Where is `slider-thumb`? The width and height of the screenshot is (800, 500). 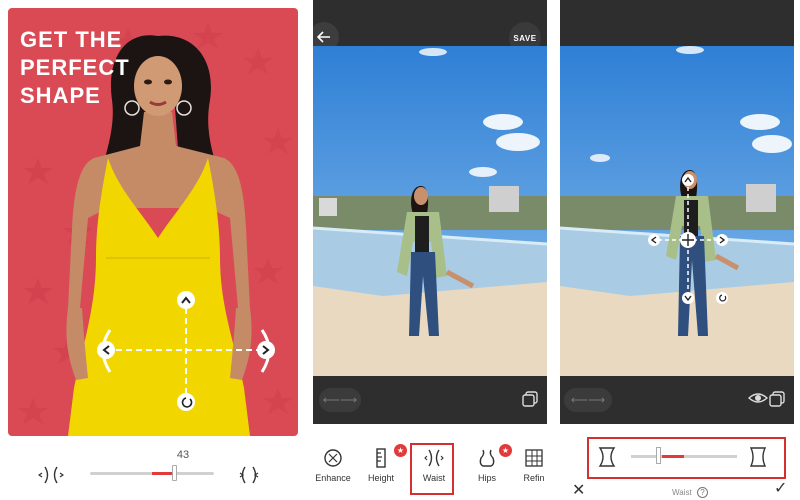
slider-thumb is located at coordinates (174, 473).